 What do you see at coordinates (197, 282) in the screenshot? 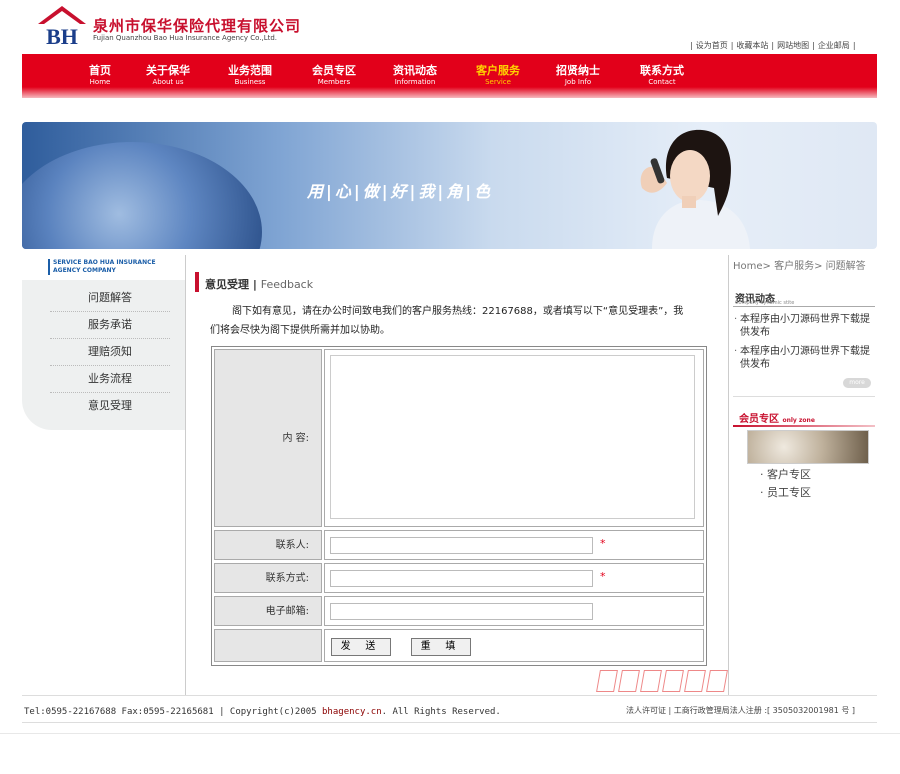
I see `section-marker` at bounding box center [197, 282].